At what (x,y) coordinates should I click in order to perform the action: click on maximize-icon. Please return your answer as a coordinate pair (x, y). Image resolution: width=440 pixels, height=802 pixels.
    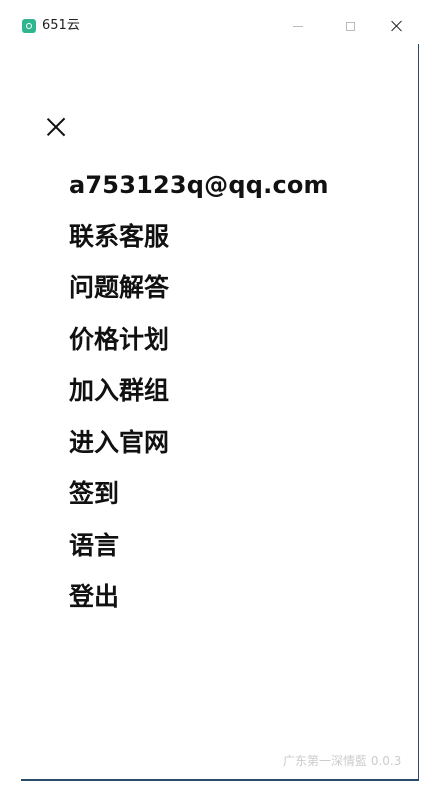
    Looking at the image, I should click on (350, 26).